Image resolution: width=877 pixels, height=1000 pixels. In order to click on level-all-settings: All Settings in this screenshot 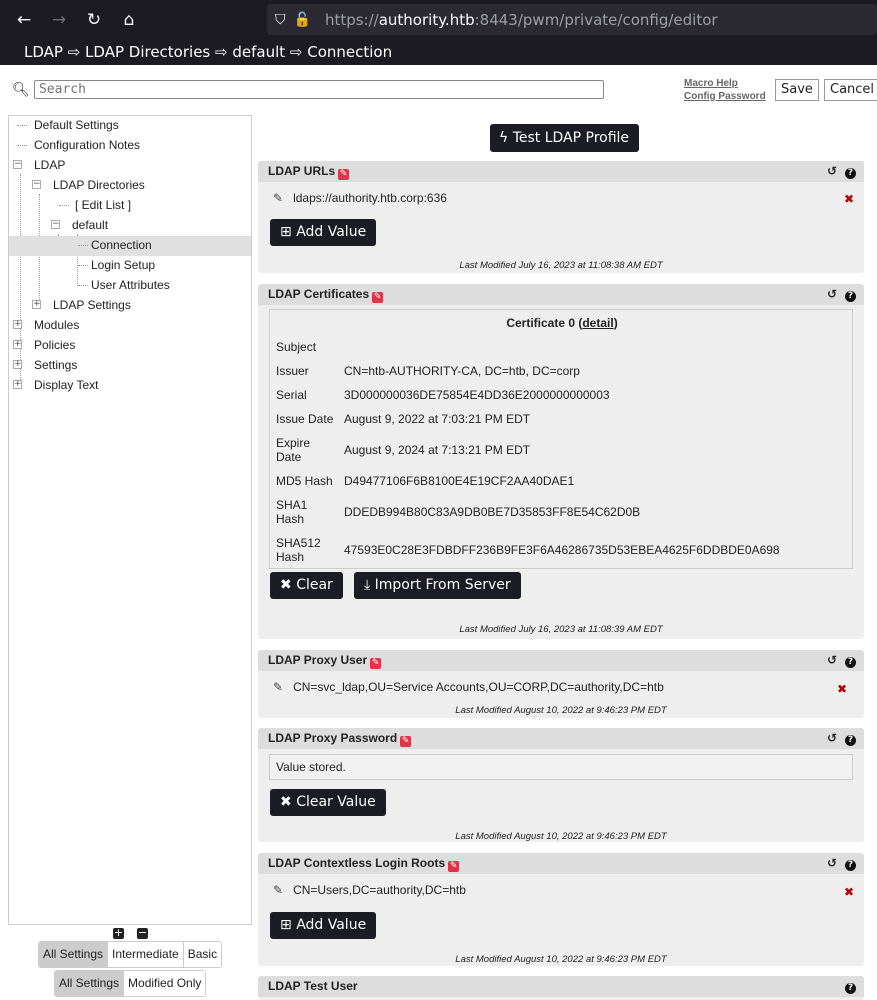, I will do `click(74, 954)`.